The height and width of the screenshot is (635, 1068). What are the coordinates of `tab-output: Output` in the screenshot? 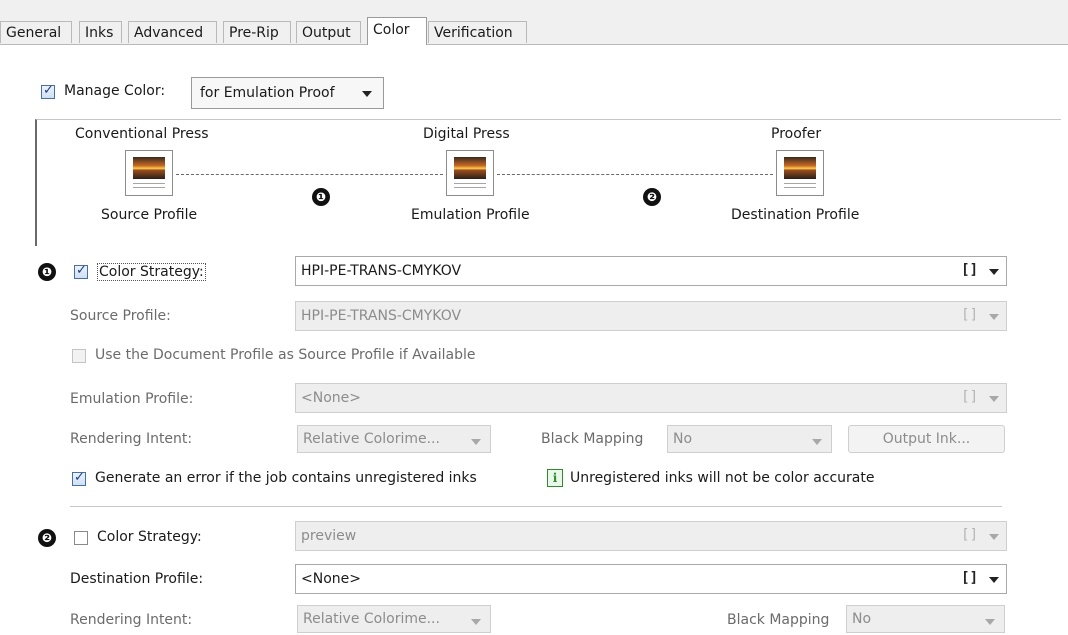 It's located at (328, 32).